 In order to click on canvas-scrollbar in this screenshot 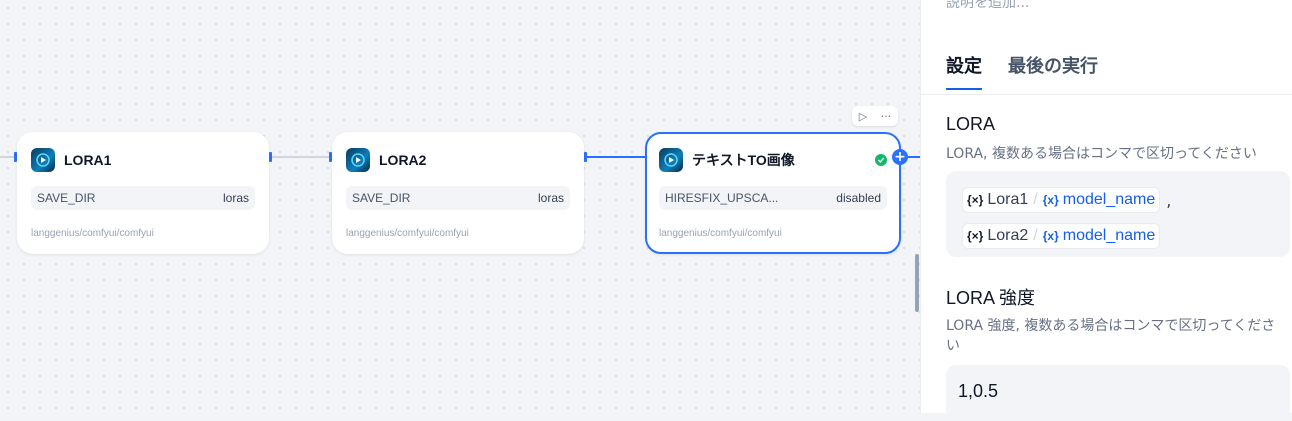, I will do `click(917, 283)`.